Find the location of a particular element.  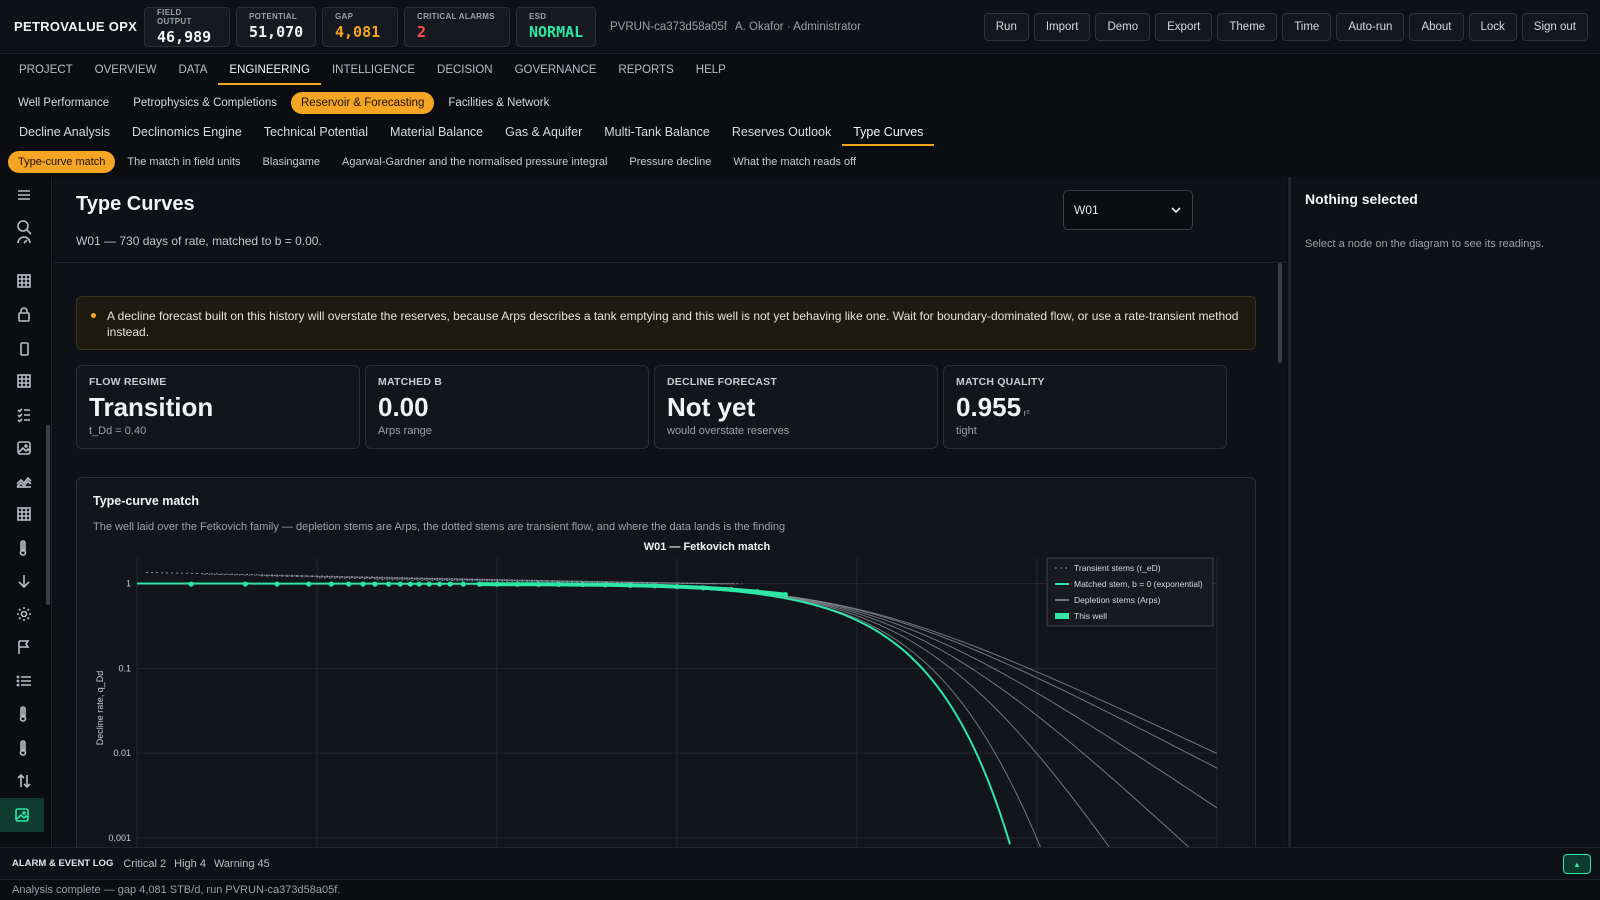

list-icon is located at coordinates (23, 681).